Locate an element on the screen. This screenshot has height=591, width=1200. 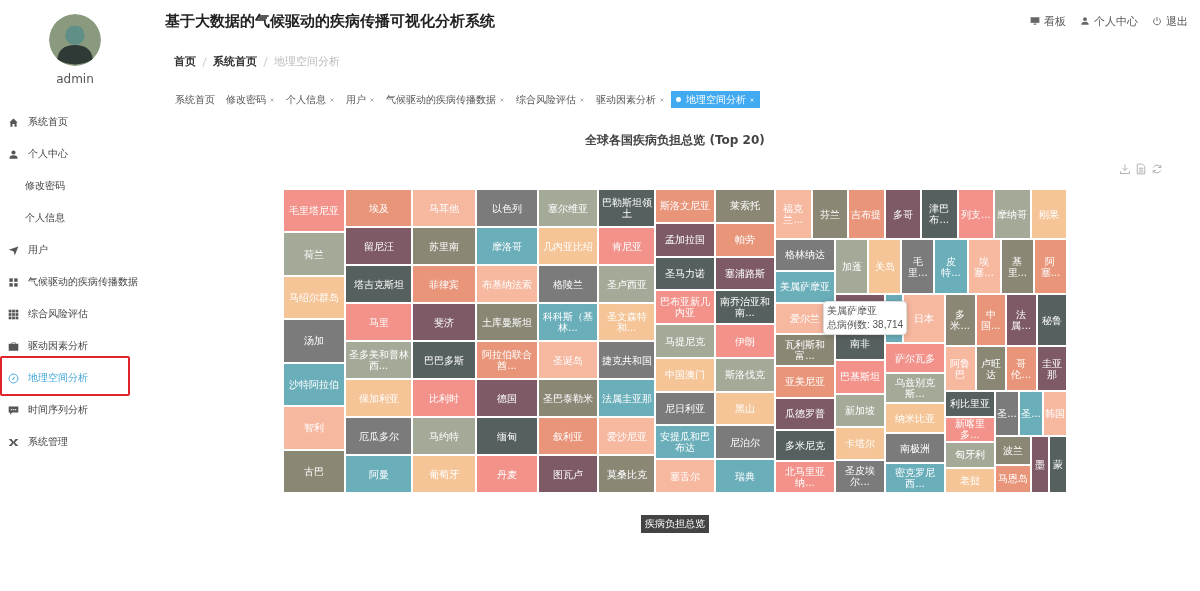
submenu-item: 修改密码 is located at coordinates (32, 186).